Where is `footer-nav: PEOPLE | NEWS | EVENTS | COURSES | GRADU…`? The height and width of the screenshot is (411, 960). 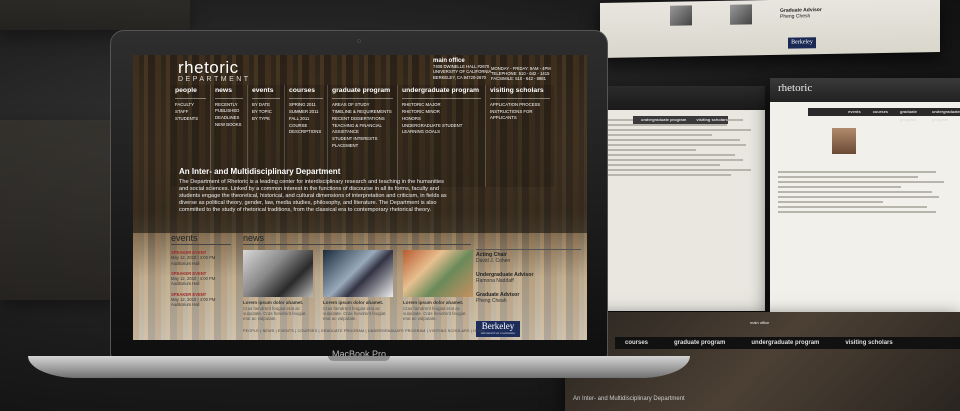
footer-nav: PEOPLE | NEWS | EVENTS | COURSES | GRADU… is located at coordinates (364, 331).